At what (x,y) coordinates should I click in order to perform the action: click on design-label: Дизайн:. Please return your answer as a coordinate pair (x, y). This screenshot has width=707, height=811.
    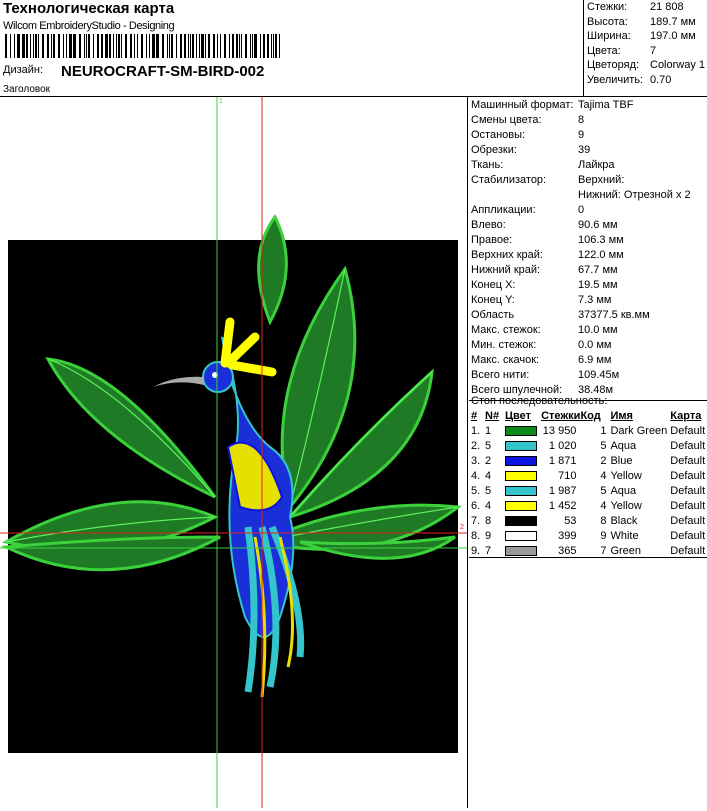
    Looking at the image, I should click on (23, 70).